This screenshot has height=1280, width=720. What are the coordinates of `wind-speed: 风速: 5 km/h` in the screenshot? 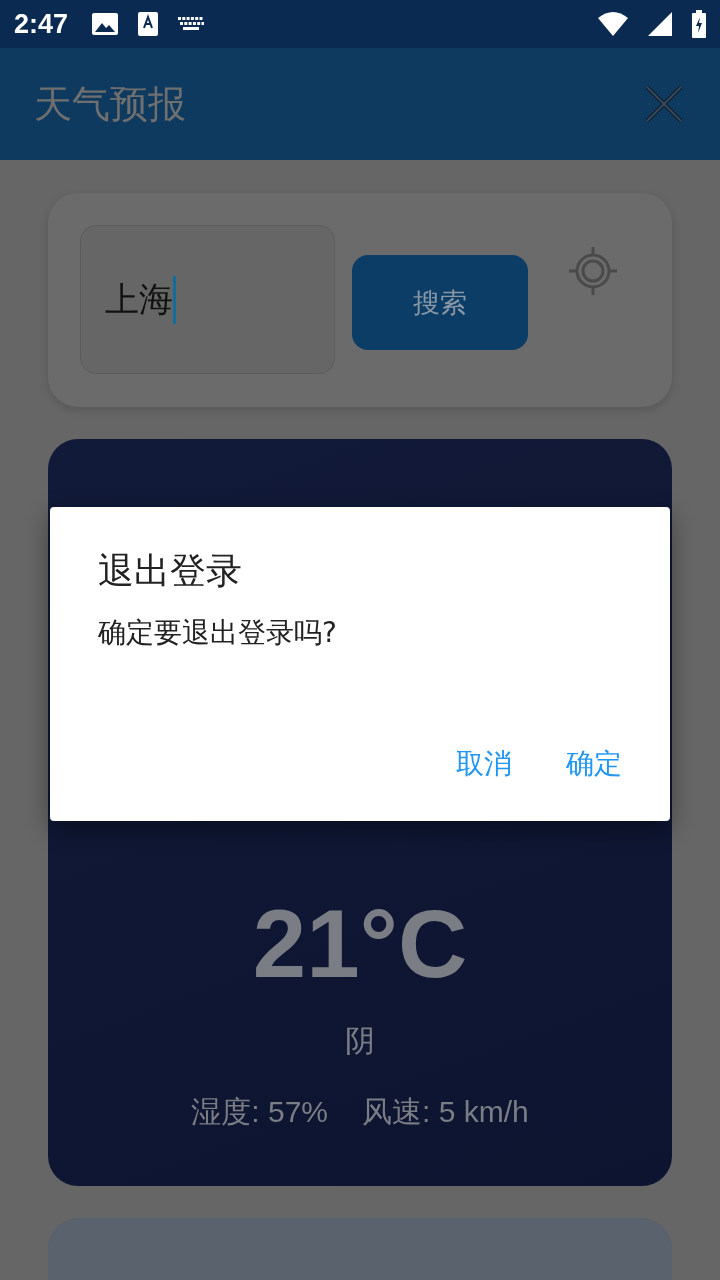 It's located at (445, 1112).